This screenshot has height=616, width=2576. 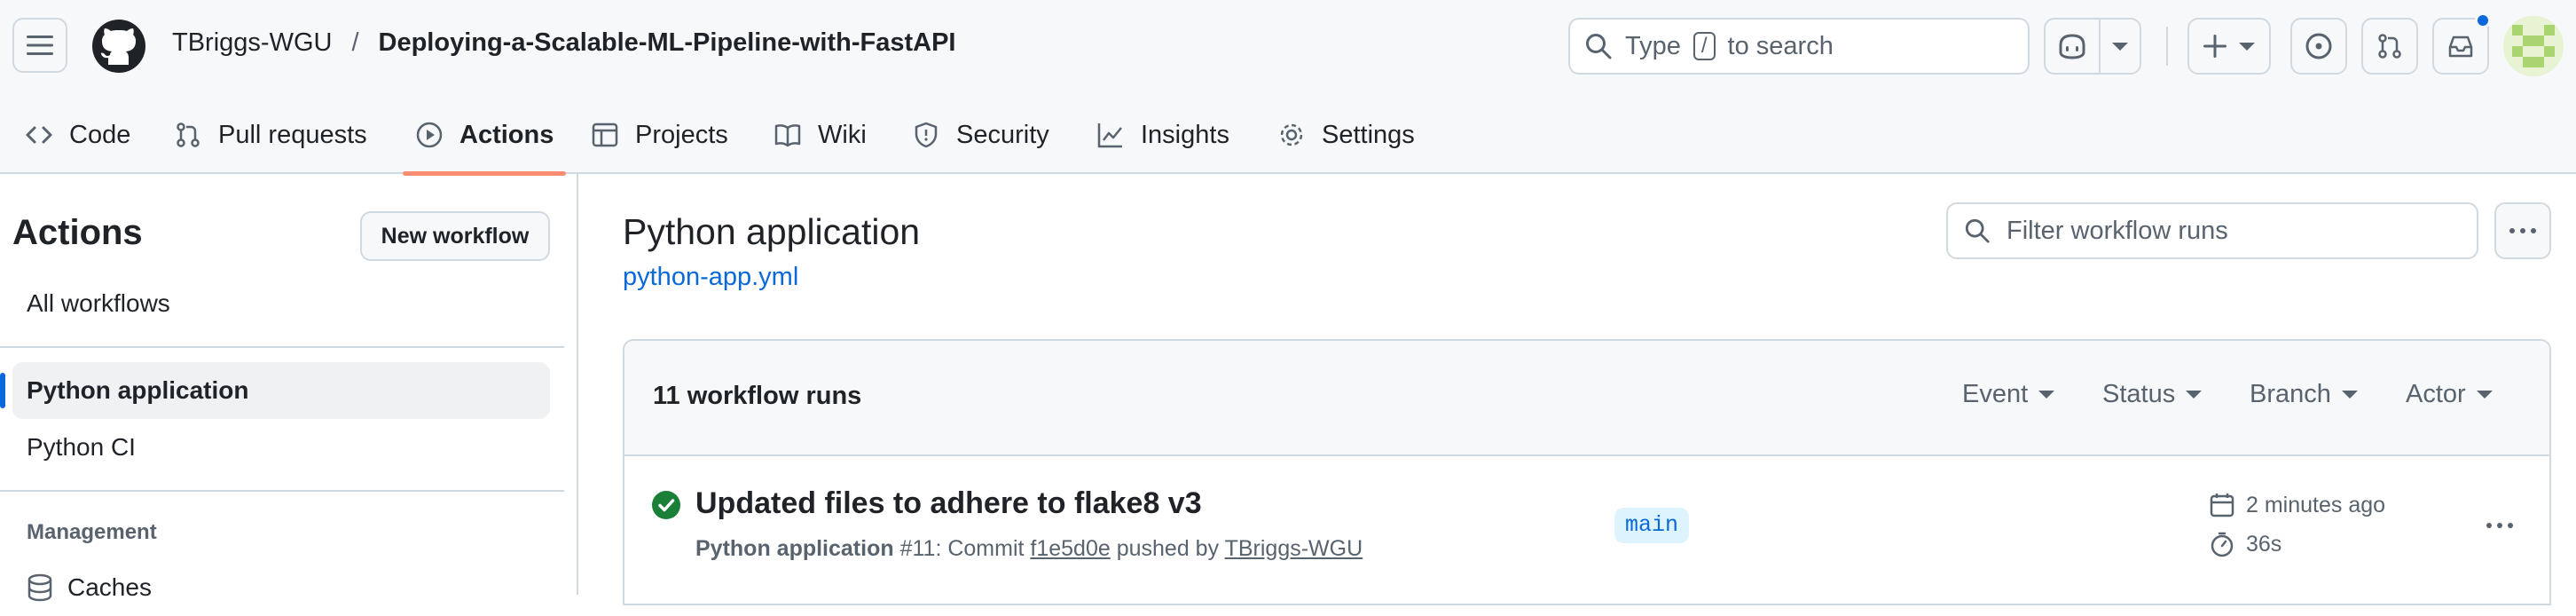 What do you see at coordinates (92, 532) in the screenshot?
I see `management-heading: Management` at bounding box center [92, 532].